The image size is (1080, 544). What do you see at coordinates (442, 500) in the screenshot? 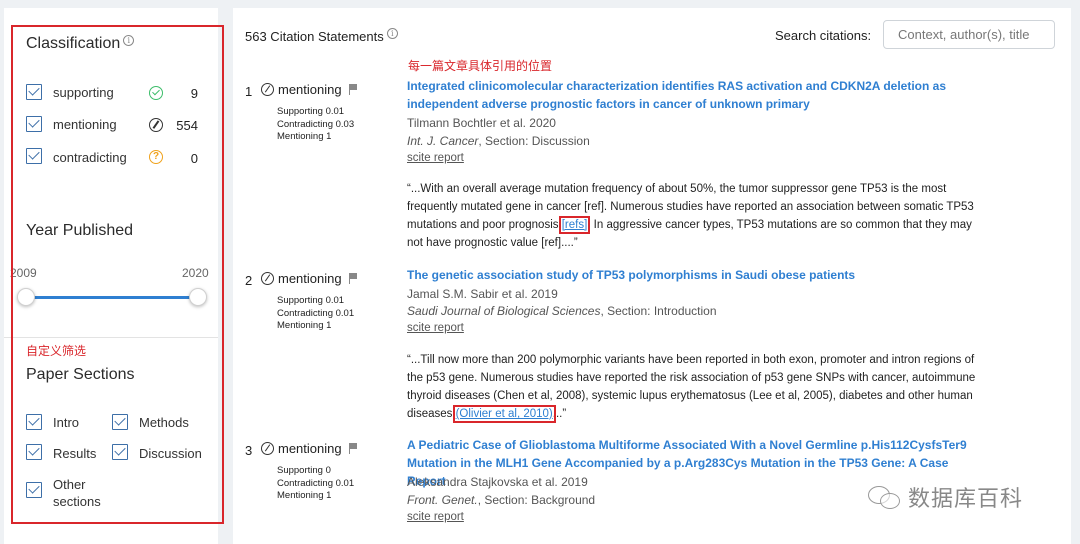
I see `journal-name: Front. Genet.` at bounding box center [442, 500].